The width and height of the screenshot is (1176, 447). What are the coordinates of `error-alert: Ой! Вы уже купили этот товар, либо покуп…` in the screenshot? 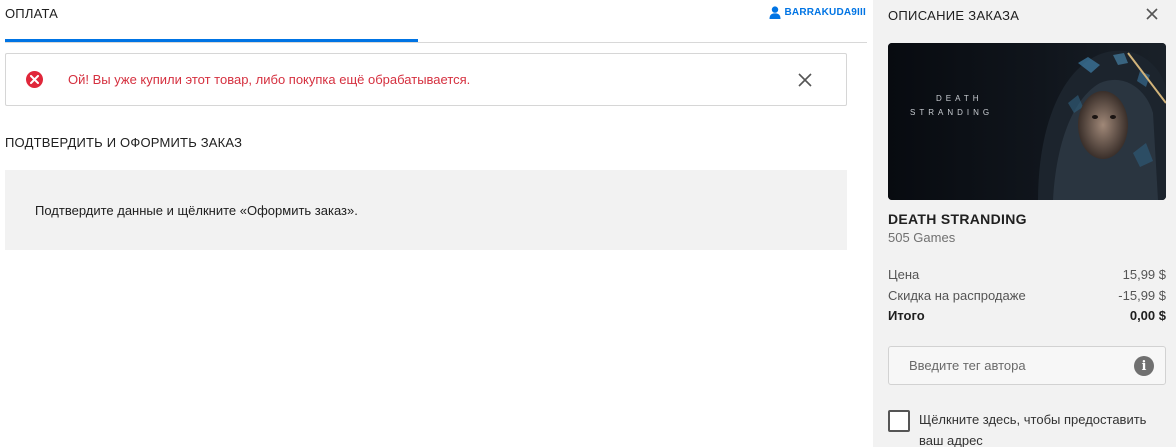 It's located at (426, 79).